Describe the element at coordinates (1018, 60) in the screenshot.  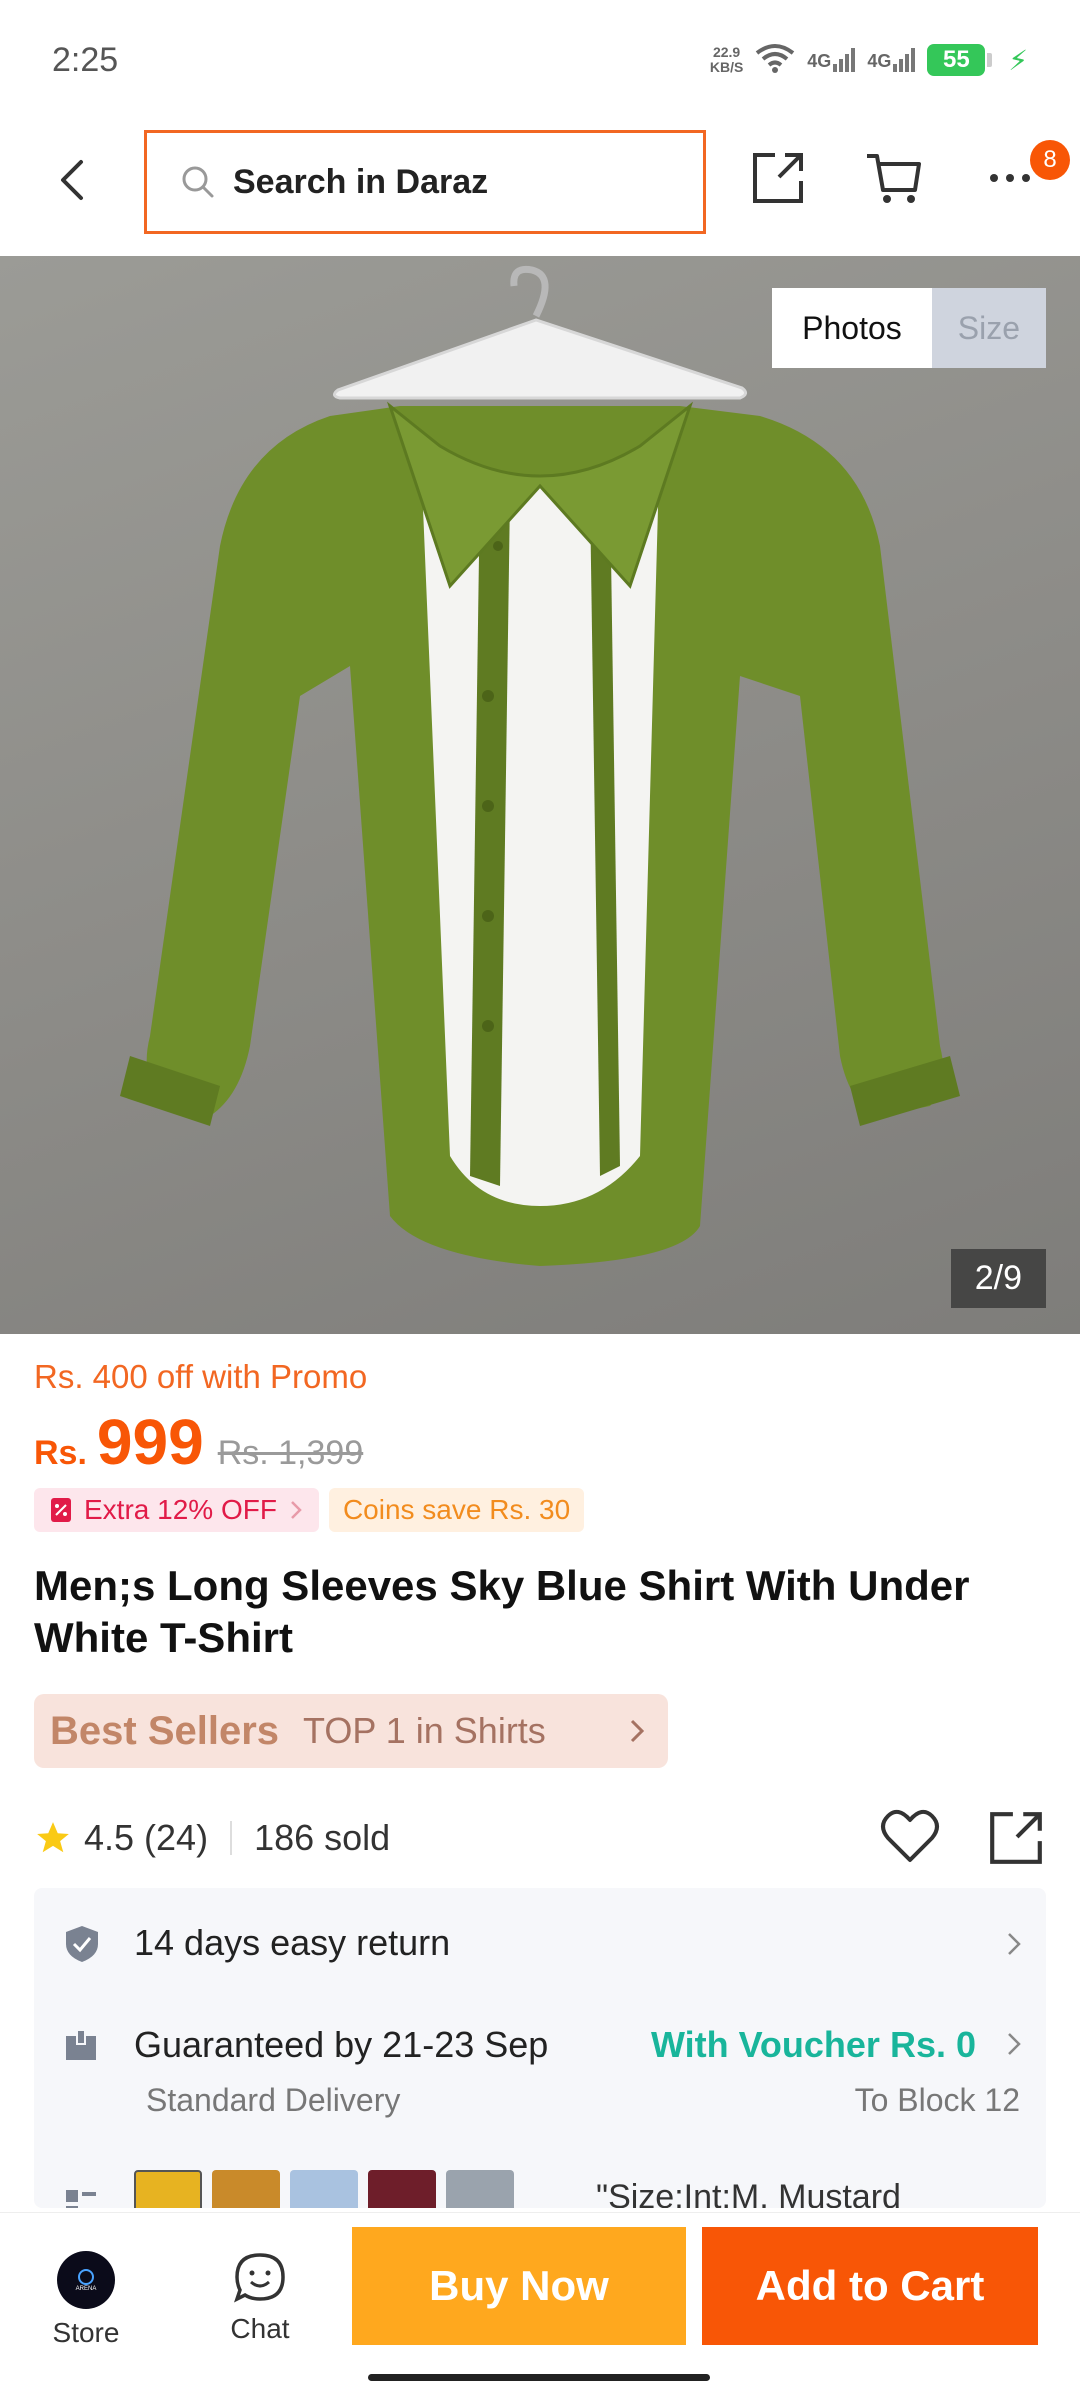
I see `charging-icon: ⚡` at that location.